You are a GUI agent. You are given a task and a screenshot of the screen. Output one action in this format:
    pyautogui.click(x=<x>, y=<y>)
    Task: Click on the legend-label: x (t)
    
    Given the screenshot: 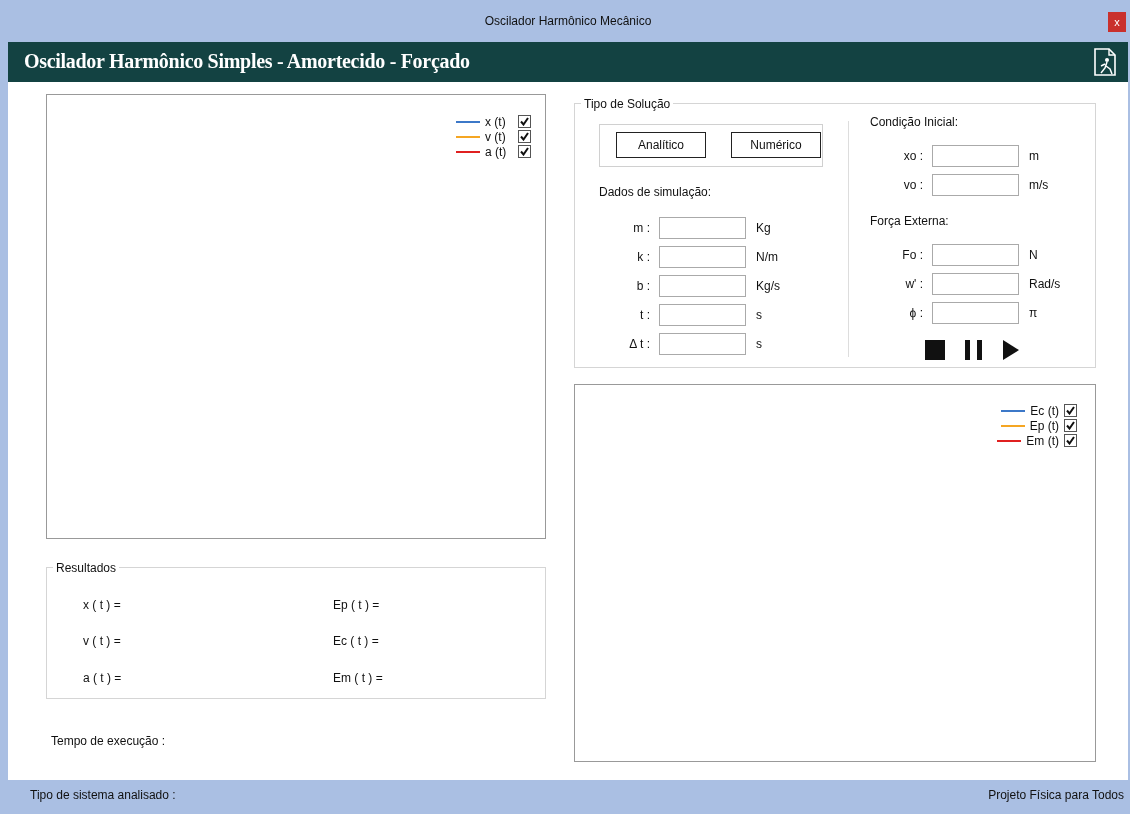 What is the action you would take?
    pyautogui.click(x=496, y=121)
    